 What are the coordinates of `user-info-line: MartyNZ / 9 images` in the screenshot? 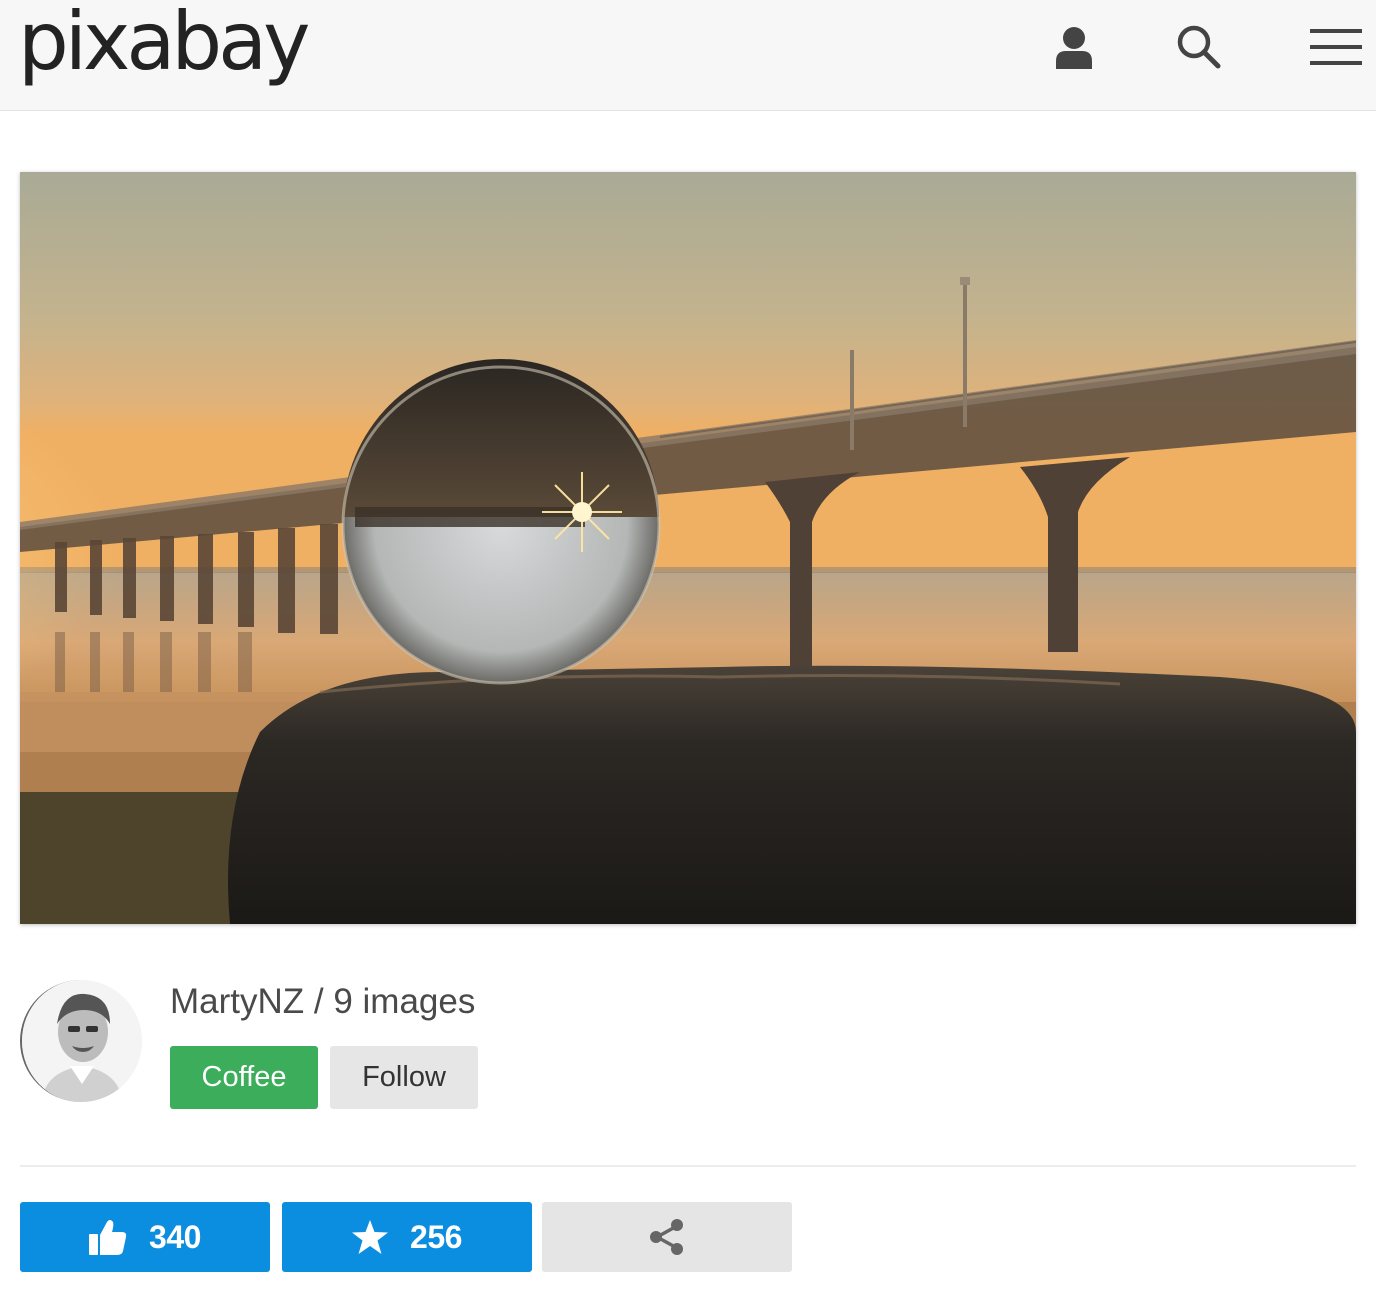 It's located at (322, 1002).